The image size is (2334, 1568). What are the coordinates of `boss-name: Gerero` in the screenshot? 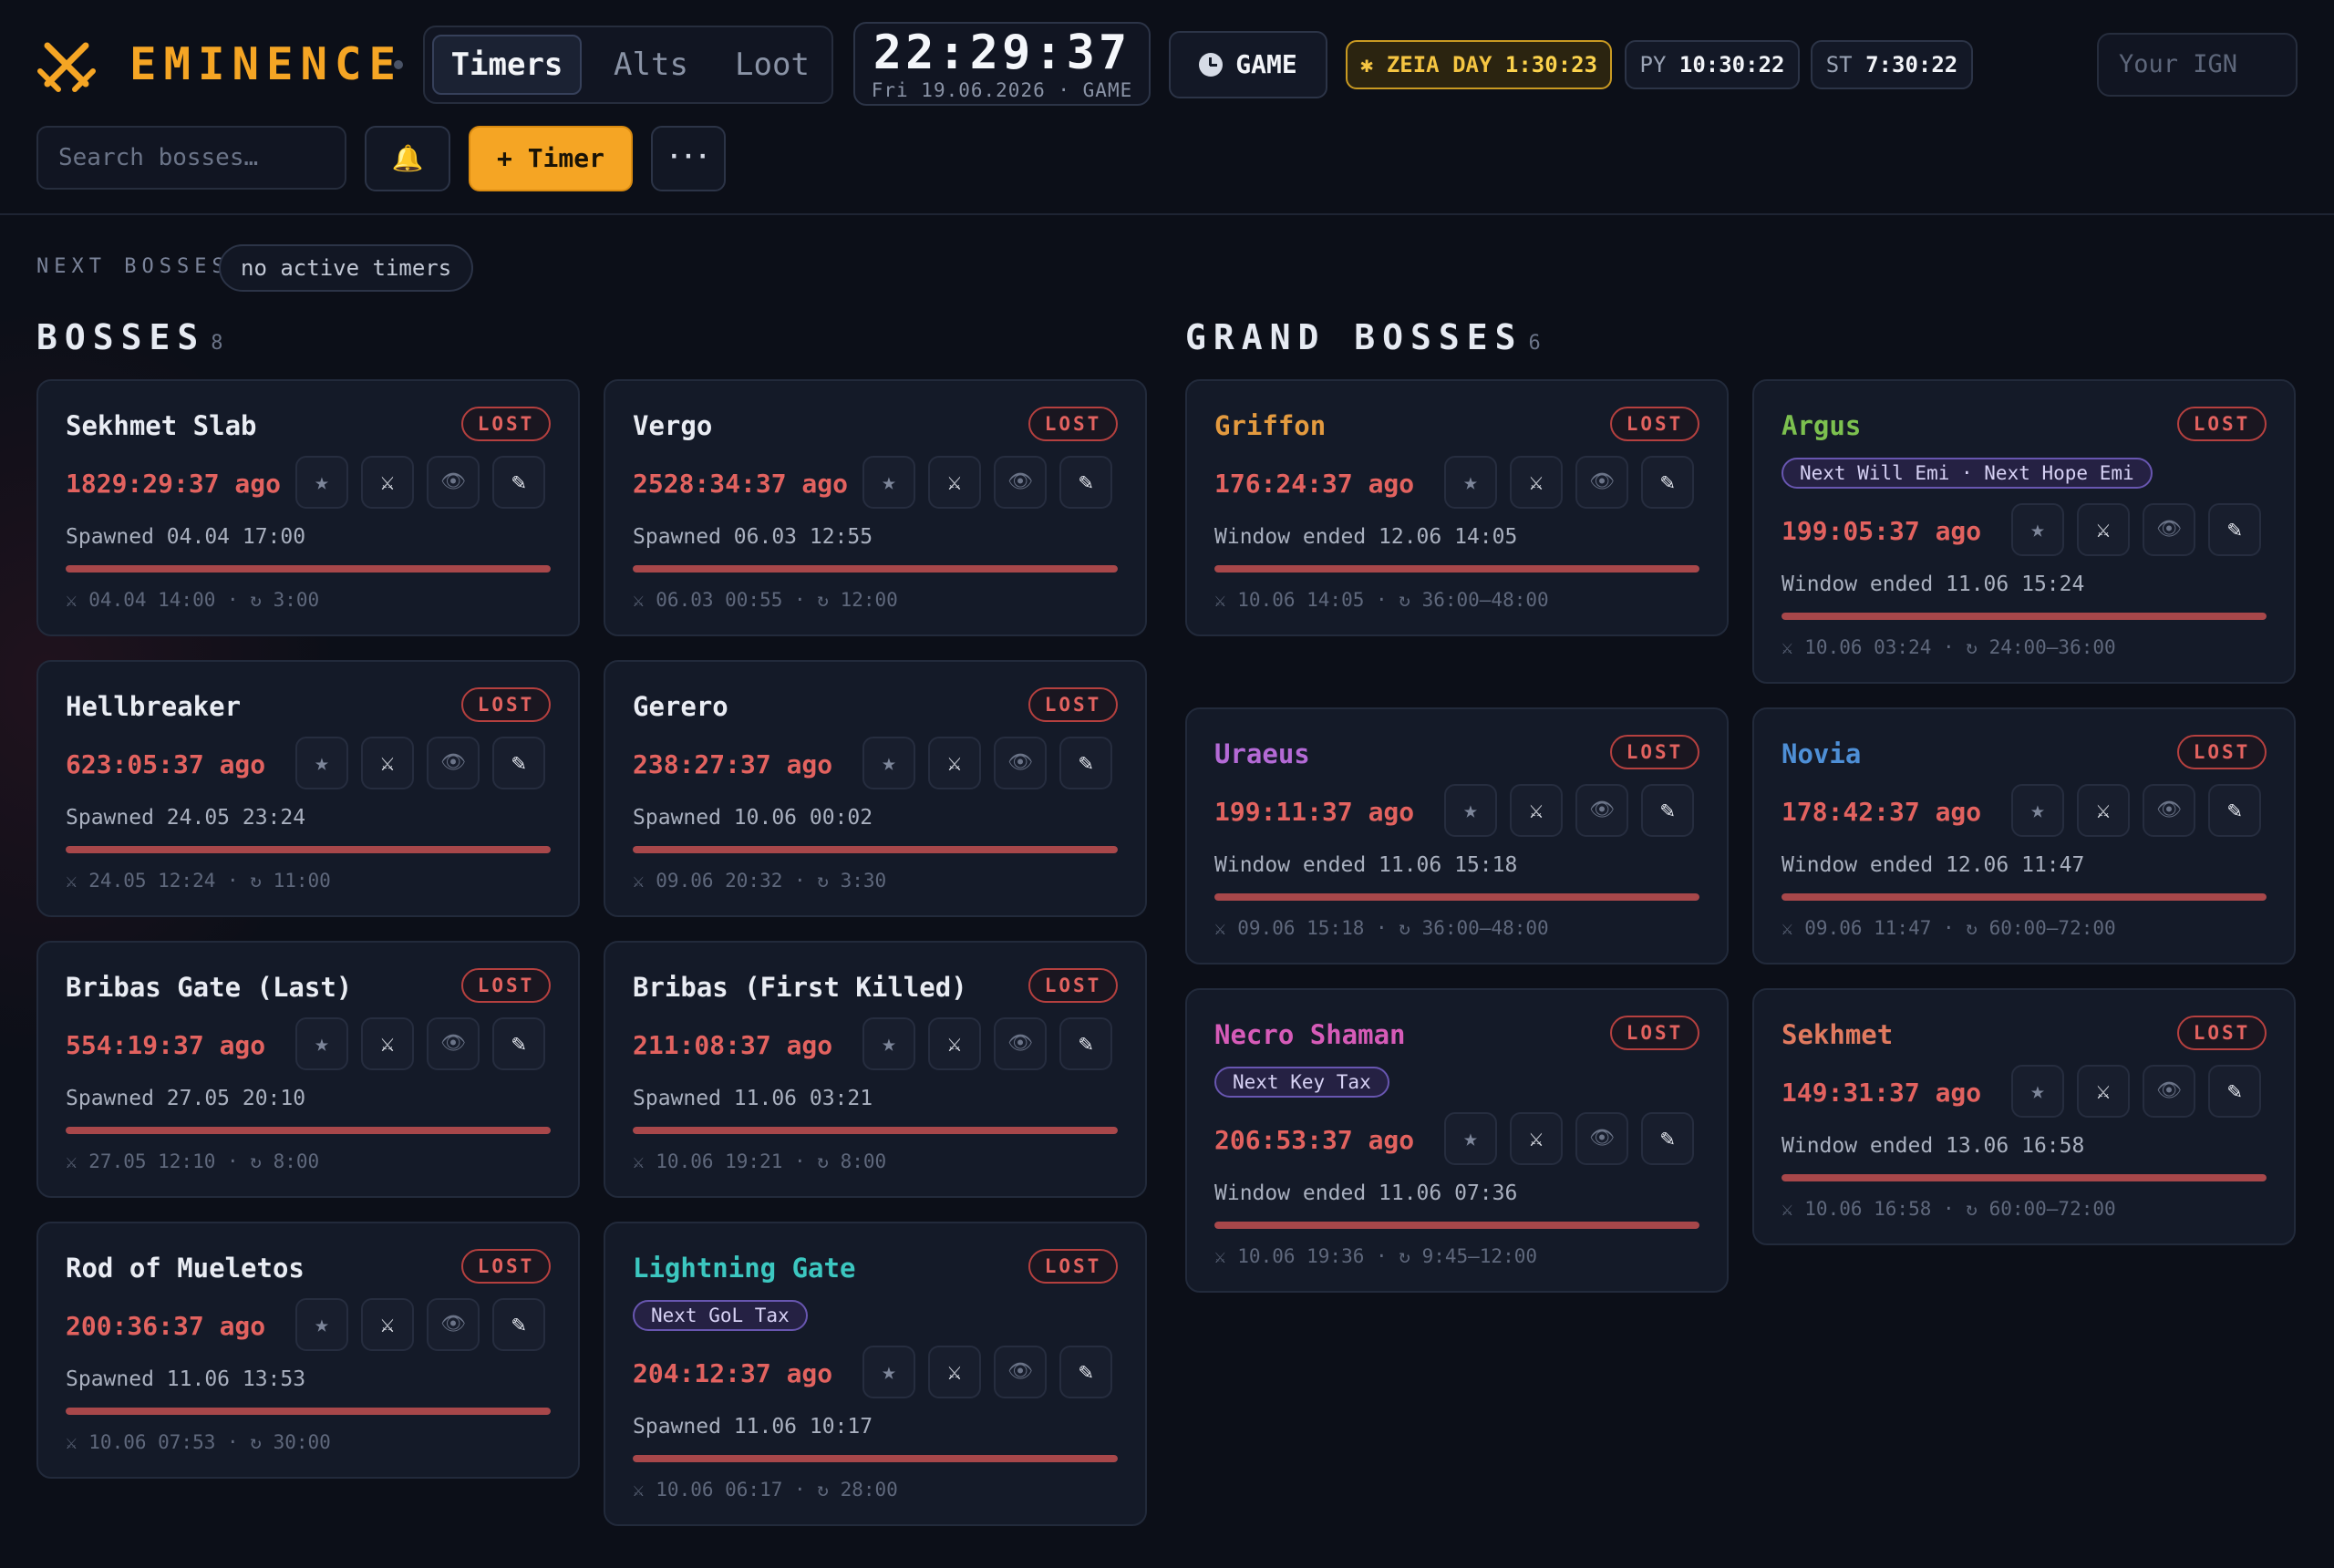 It's located at (680, 706).